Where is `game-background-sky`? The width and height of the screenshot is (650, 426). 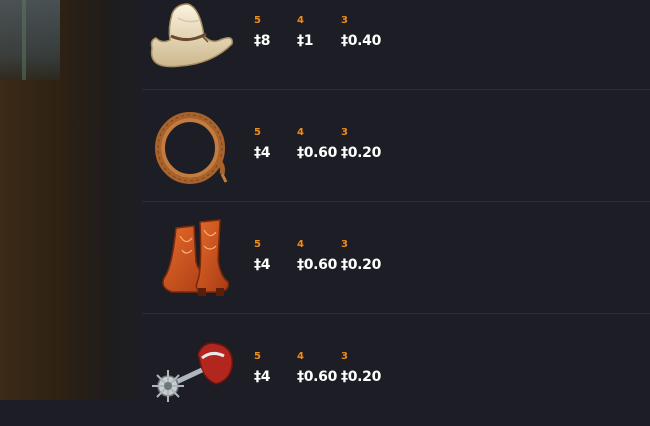
game-background-sky is located at coordinates (30, 40).